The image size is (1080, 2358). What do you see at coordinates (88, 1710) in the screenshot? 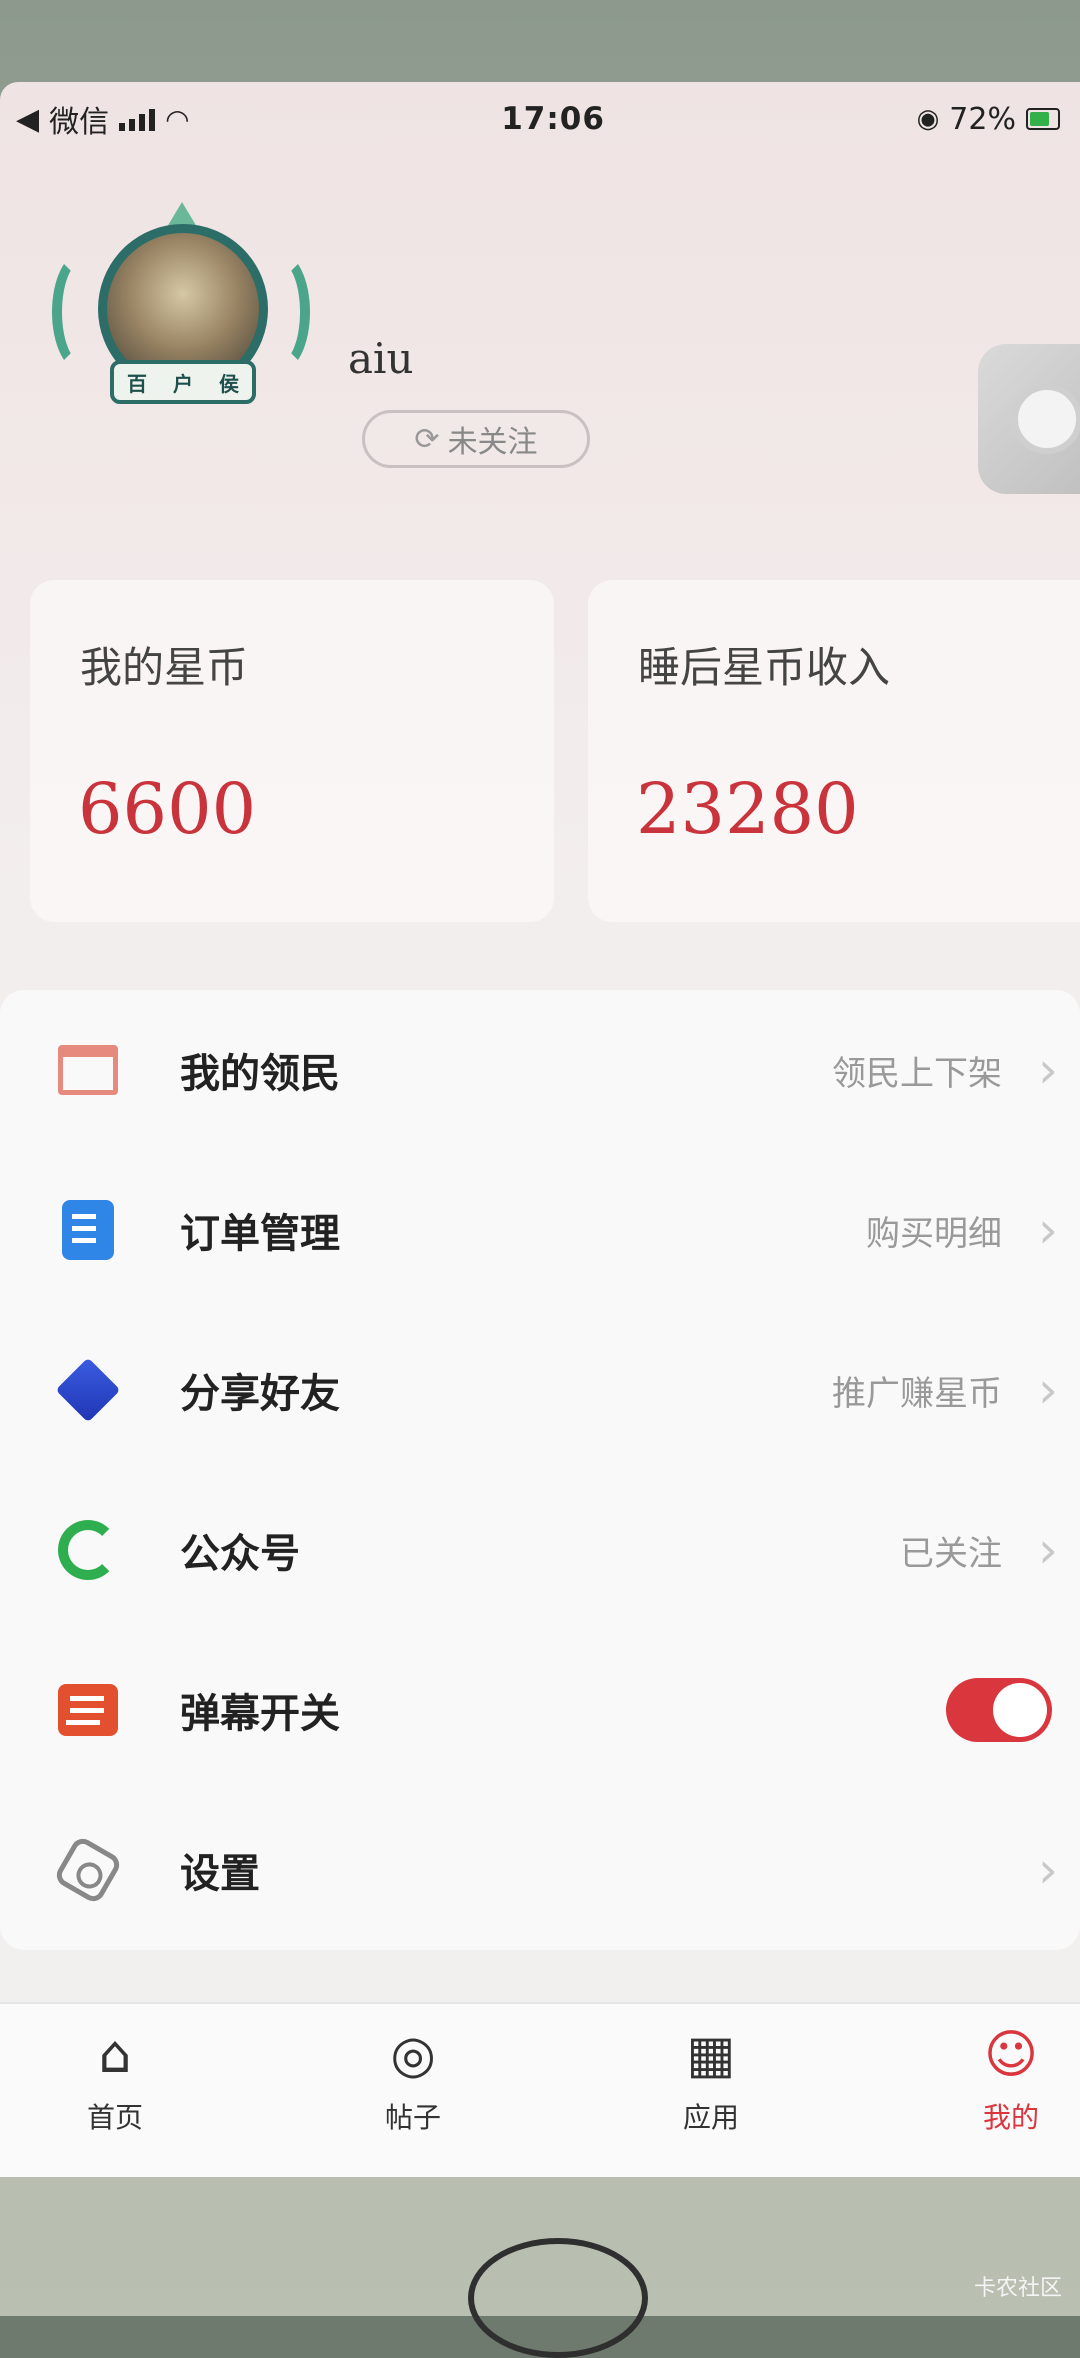
I see `danmaku-icon` at bounding box center [88, 1710].